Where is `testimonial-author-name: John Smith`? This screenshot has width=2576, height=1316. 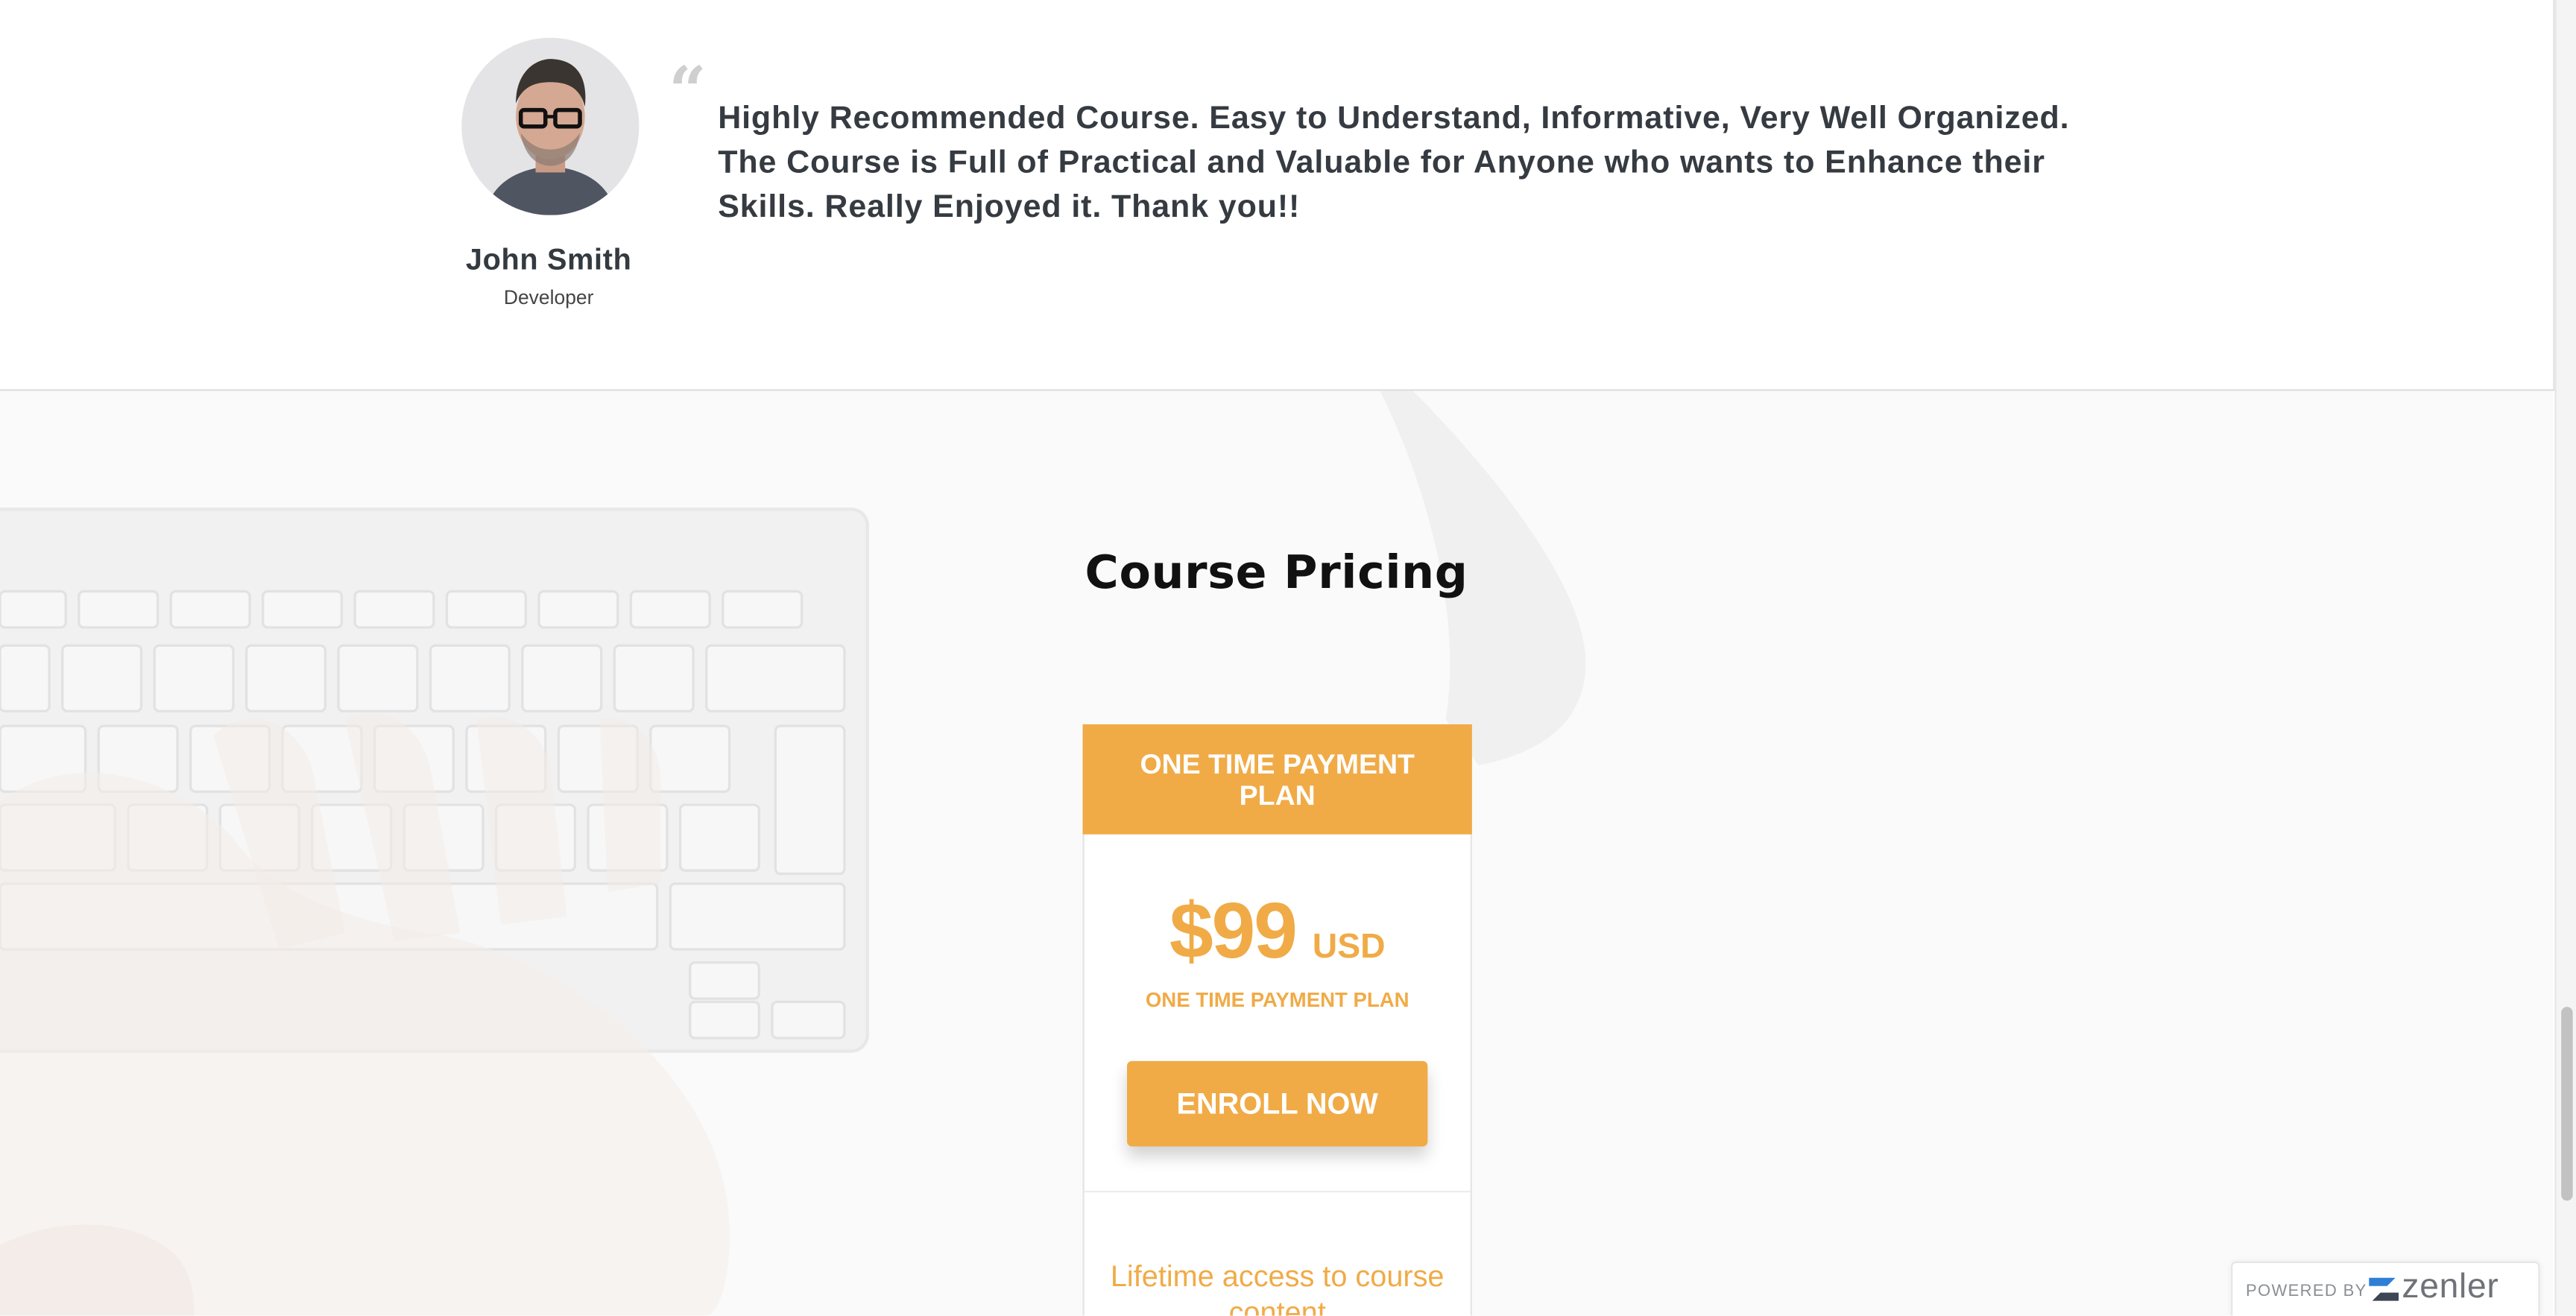
testimonial-author-name: John Smith is located at coordinates (548, 259).